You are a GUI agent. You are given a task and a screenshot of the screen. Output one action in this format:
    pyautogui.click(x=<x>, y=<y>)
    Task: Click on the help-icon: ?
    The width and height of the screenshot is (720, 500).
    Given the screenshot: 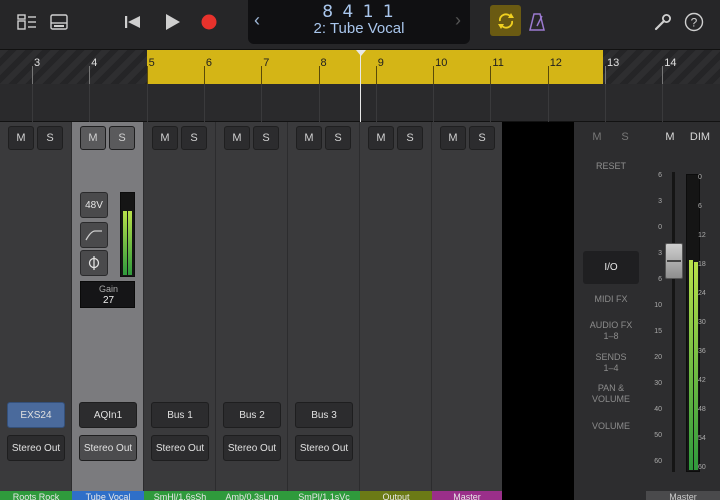 What is the action you would take?
    pyautogui.click(x=694, y=22)
    